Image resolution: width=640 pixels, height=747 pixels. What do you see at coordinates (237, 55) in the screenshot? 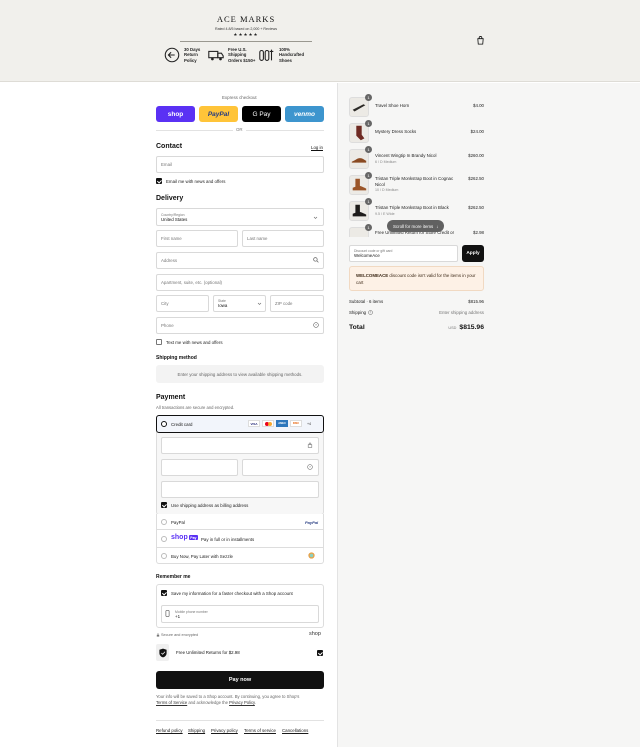
I see `badge-line: Shipping` at bounding box center [237, 55].